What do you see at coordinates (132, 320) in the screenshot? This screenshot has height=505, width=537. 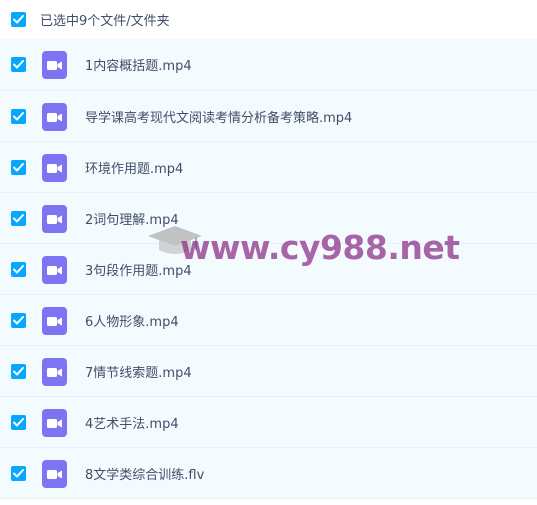 I see `file-name: 6人物形象.mp4` at bounding box center [132, 320].